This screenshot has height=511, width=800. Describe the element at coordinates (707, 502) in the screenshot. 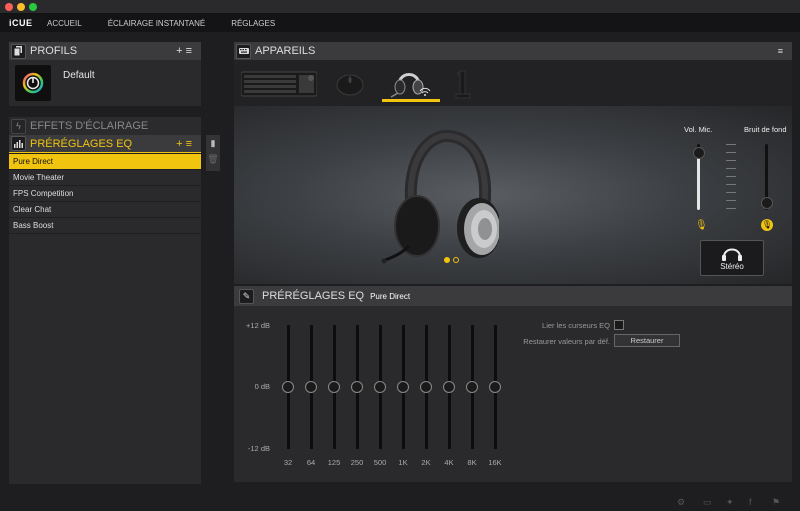

I see `chat-icon: ▭` at that location.